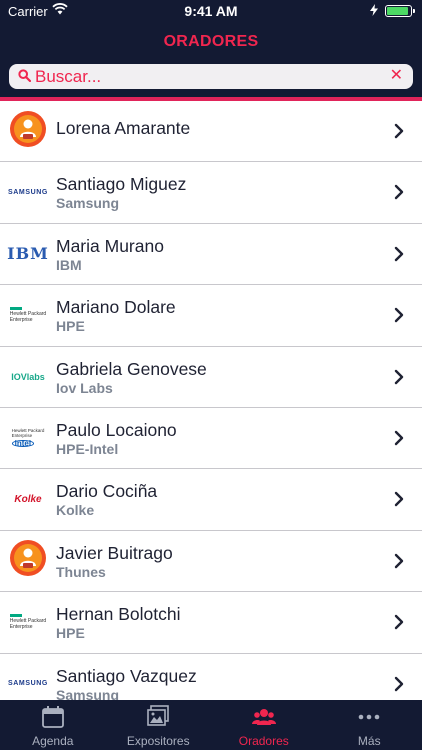 This screenshot has height=750, width=422. I want to click on iovlabs-logo: IOVlabs, so click(28, 376).